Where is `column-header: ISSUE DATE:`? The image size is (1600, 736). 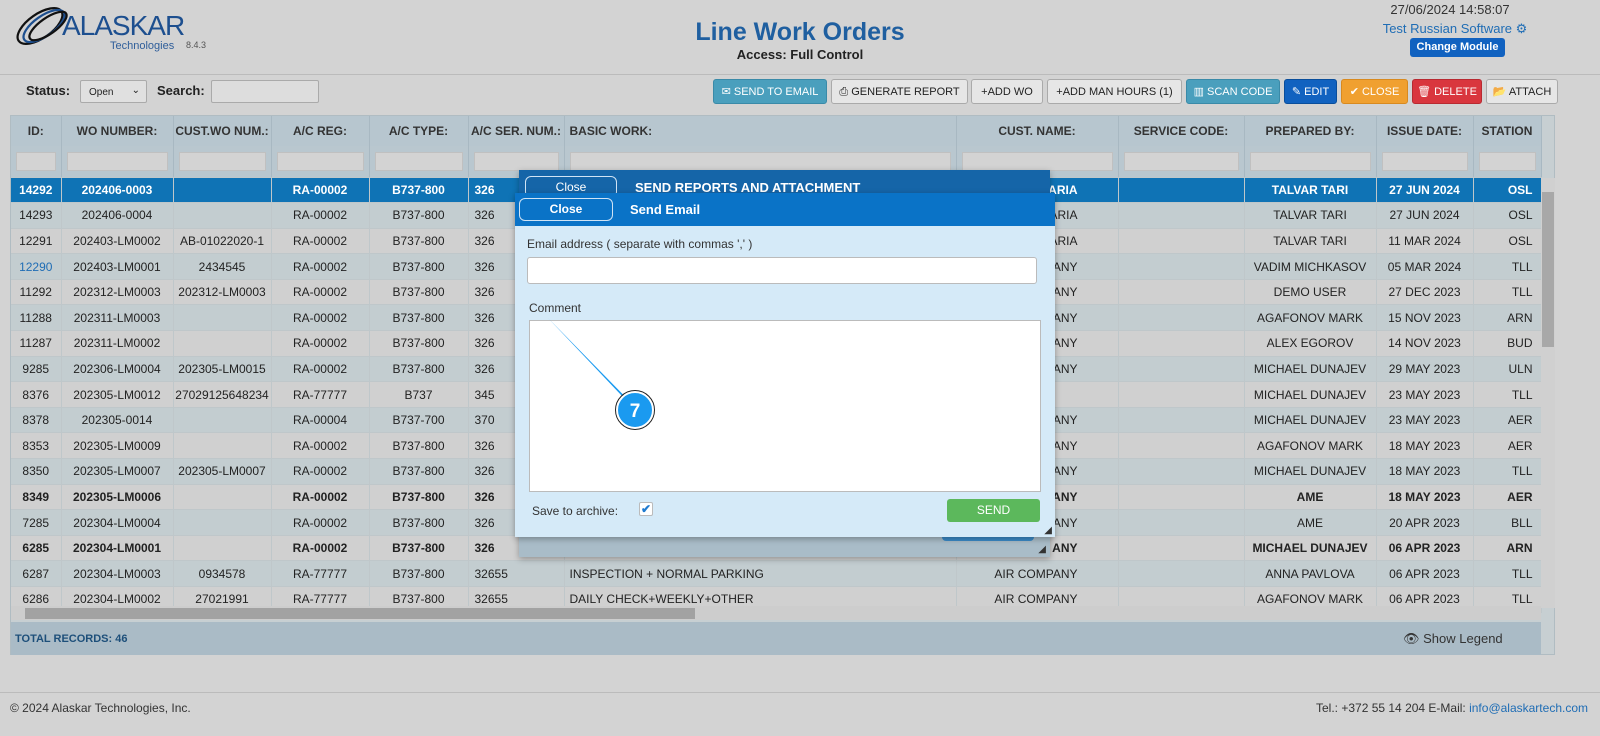
column-header: ISSUE DATE: is located at coordinates (1425, 131).